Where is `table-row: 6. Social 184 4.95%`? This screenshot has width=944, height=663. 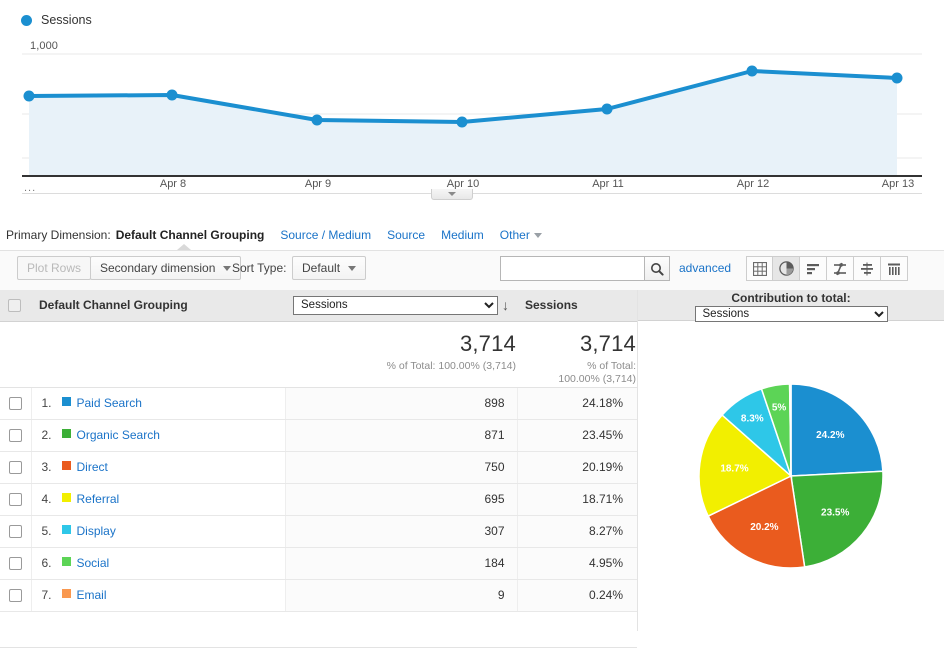
table-row: 6. Social 184 4.95% is located at coordinates (318, 563).